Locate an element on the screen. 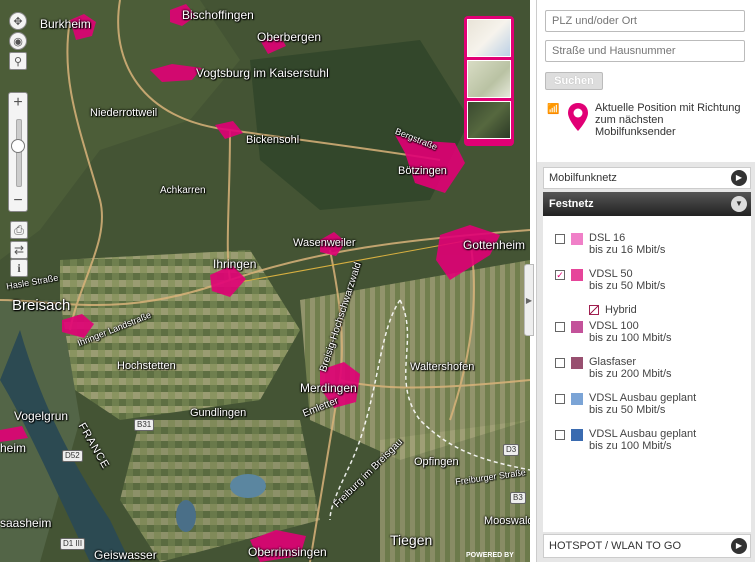 This screenshot has width=755, height=562. powered-by-label: POWERED BY is located at coordinates (490, 555).